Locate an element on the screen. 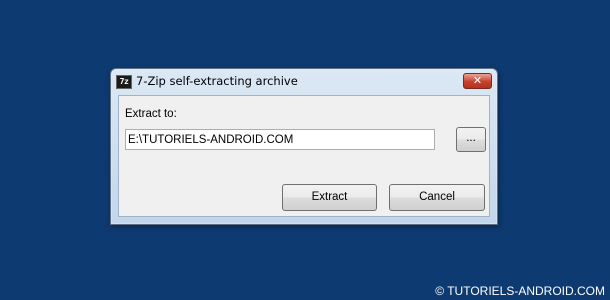 This screenshot has height=300, width=610. extract-path-input is located at coordinates (280, 139).